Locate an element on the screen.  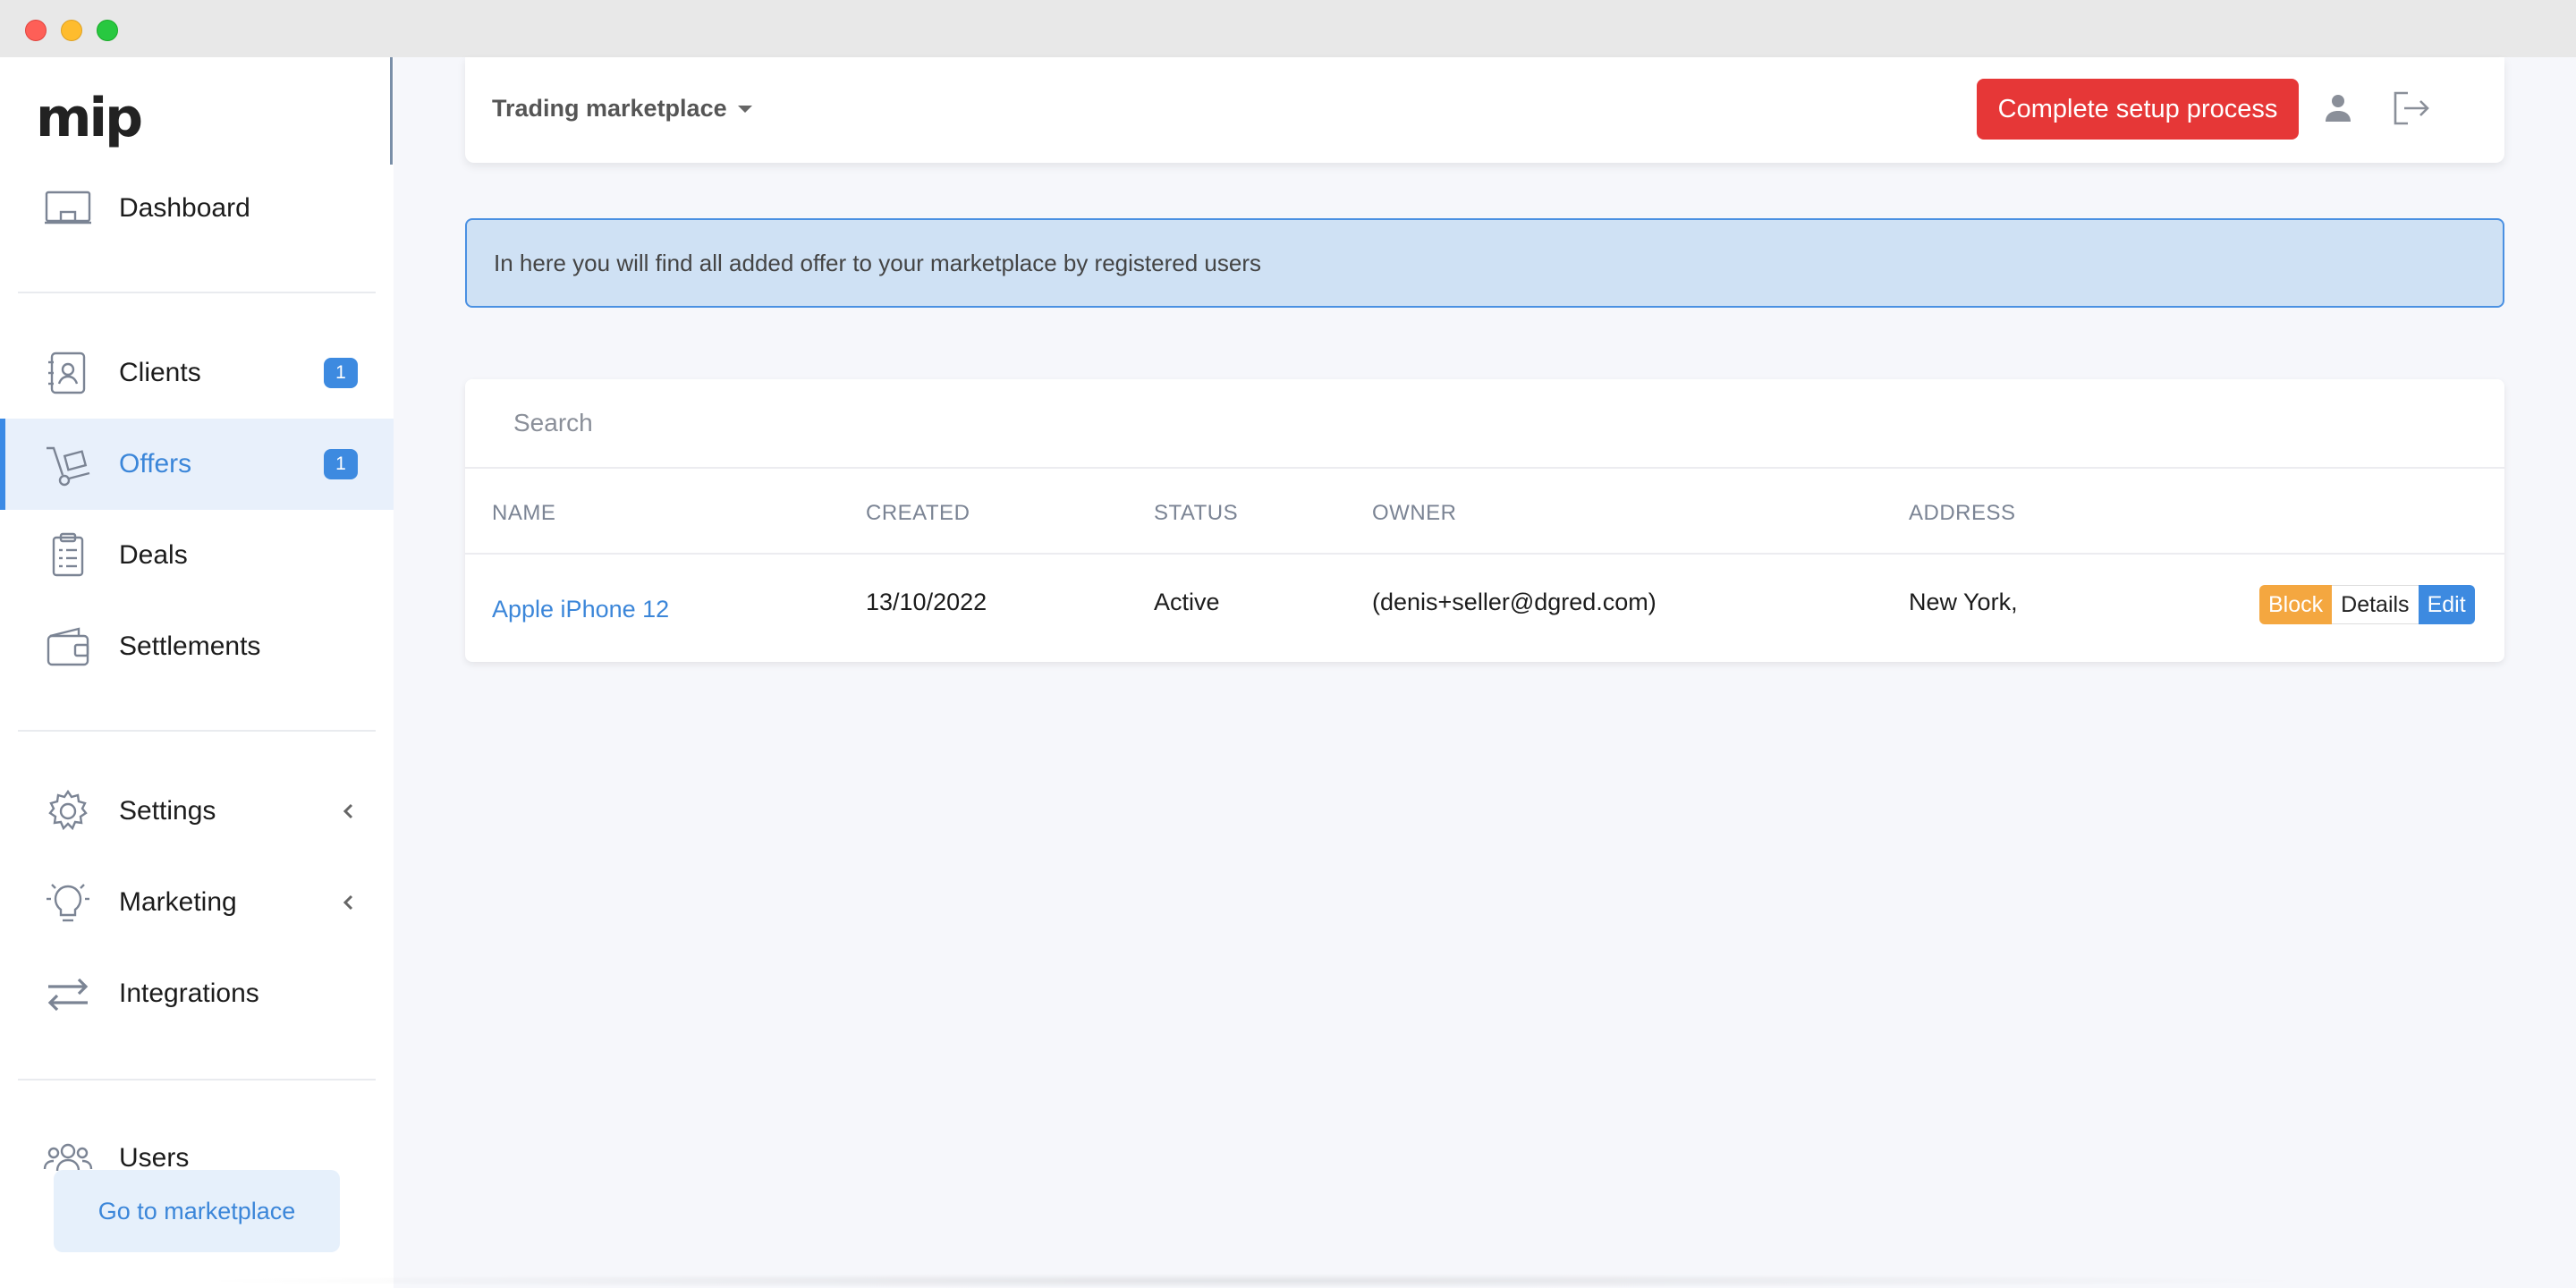
sidebar-item-label: Offers is located at coordinates (155, 464).